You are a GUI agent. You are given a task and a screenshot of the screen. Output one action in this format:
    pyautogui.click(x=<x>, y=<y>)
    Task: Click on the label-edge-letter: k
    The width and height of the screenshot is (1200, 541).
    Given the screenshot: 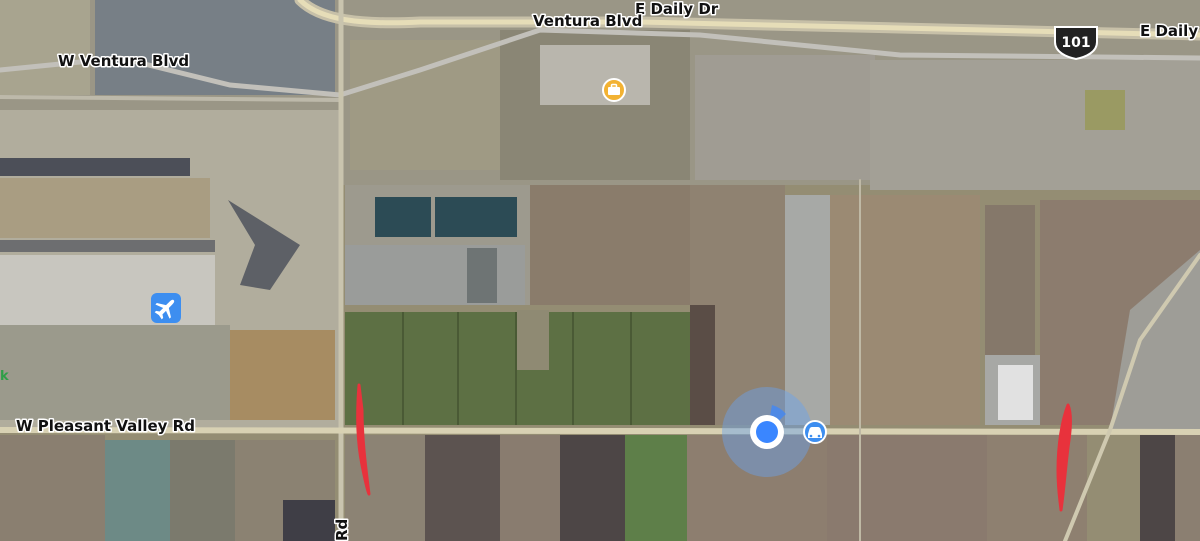 What is the action you would take?
    pyautogui.click(x=4, y=376)
    